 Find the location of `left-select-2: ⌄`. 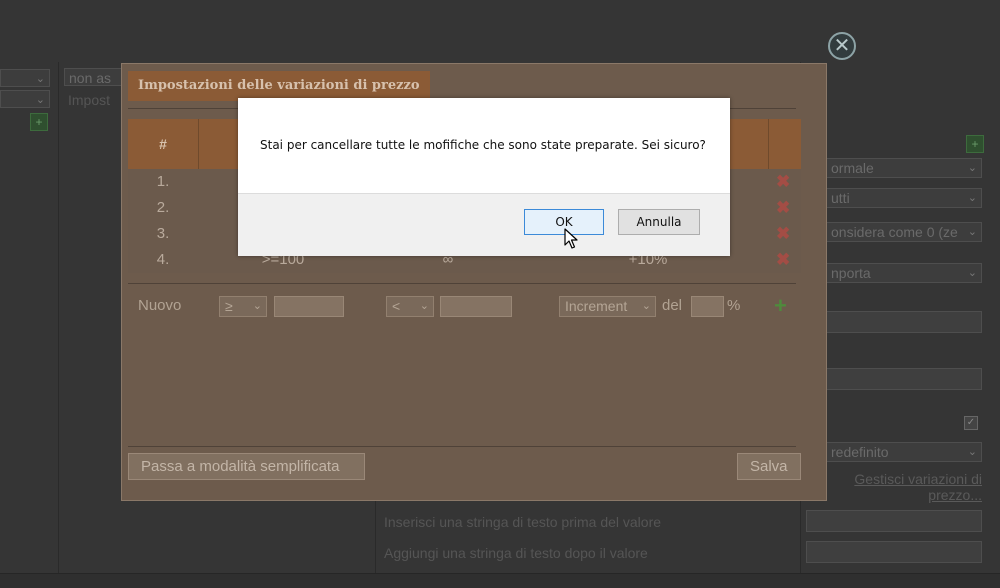

left-select-2: ⌄ is located at coordinates (25, 99).